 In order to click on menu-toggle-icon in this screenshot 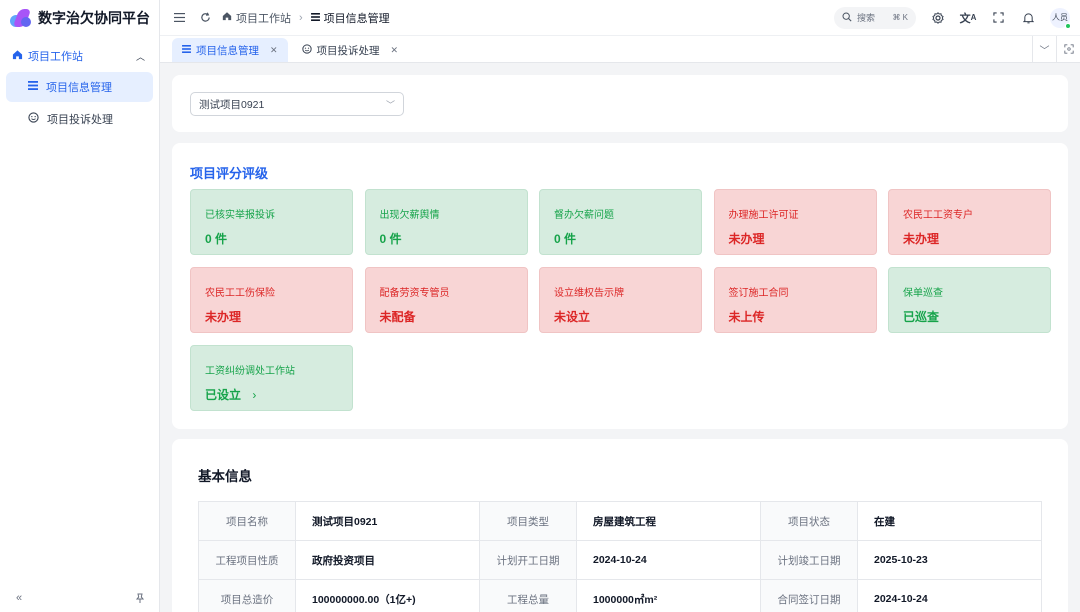, I will do `click(179, 18)`.